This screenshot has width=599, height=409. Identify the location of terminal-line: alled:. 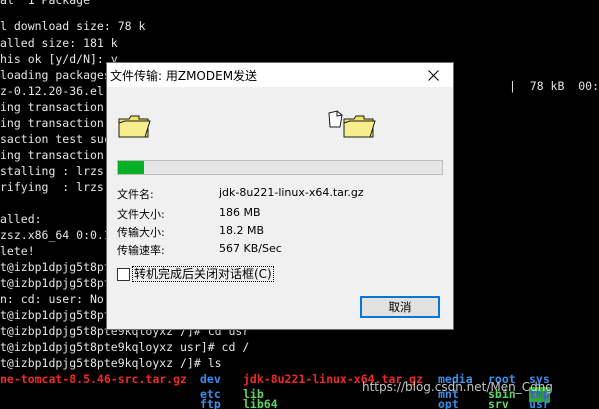
(21, 219).